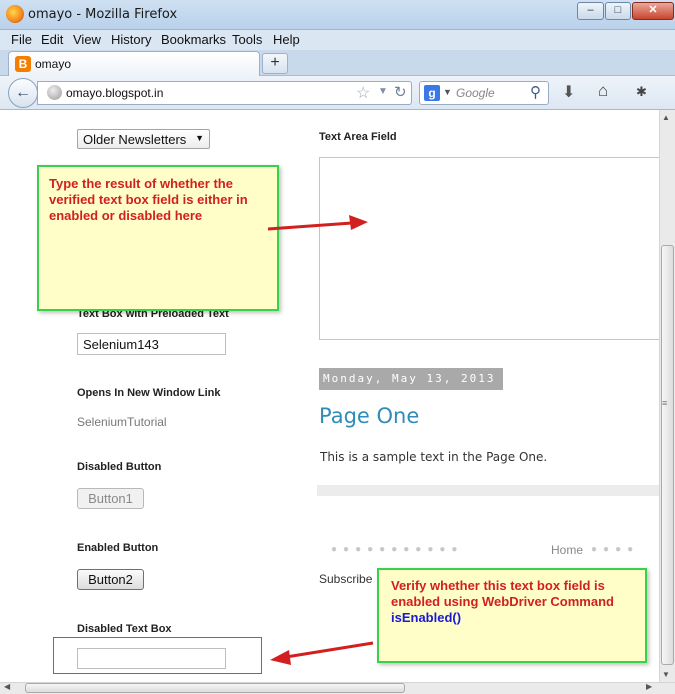 This screenshot has height=694, width=675. I want to click on scroll-grip-icon: ≡, so click(665, 403).